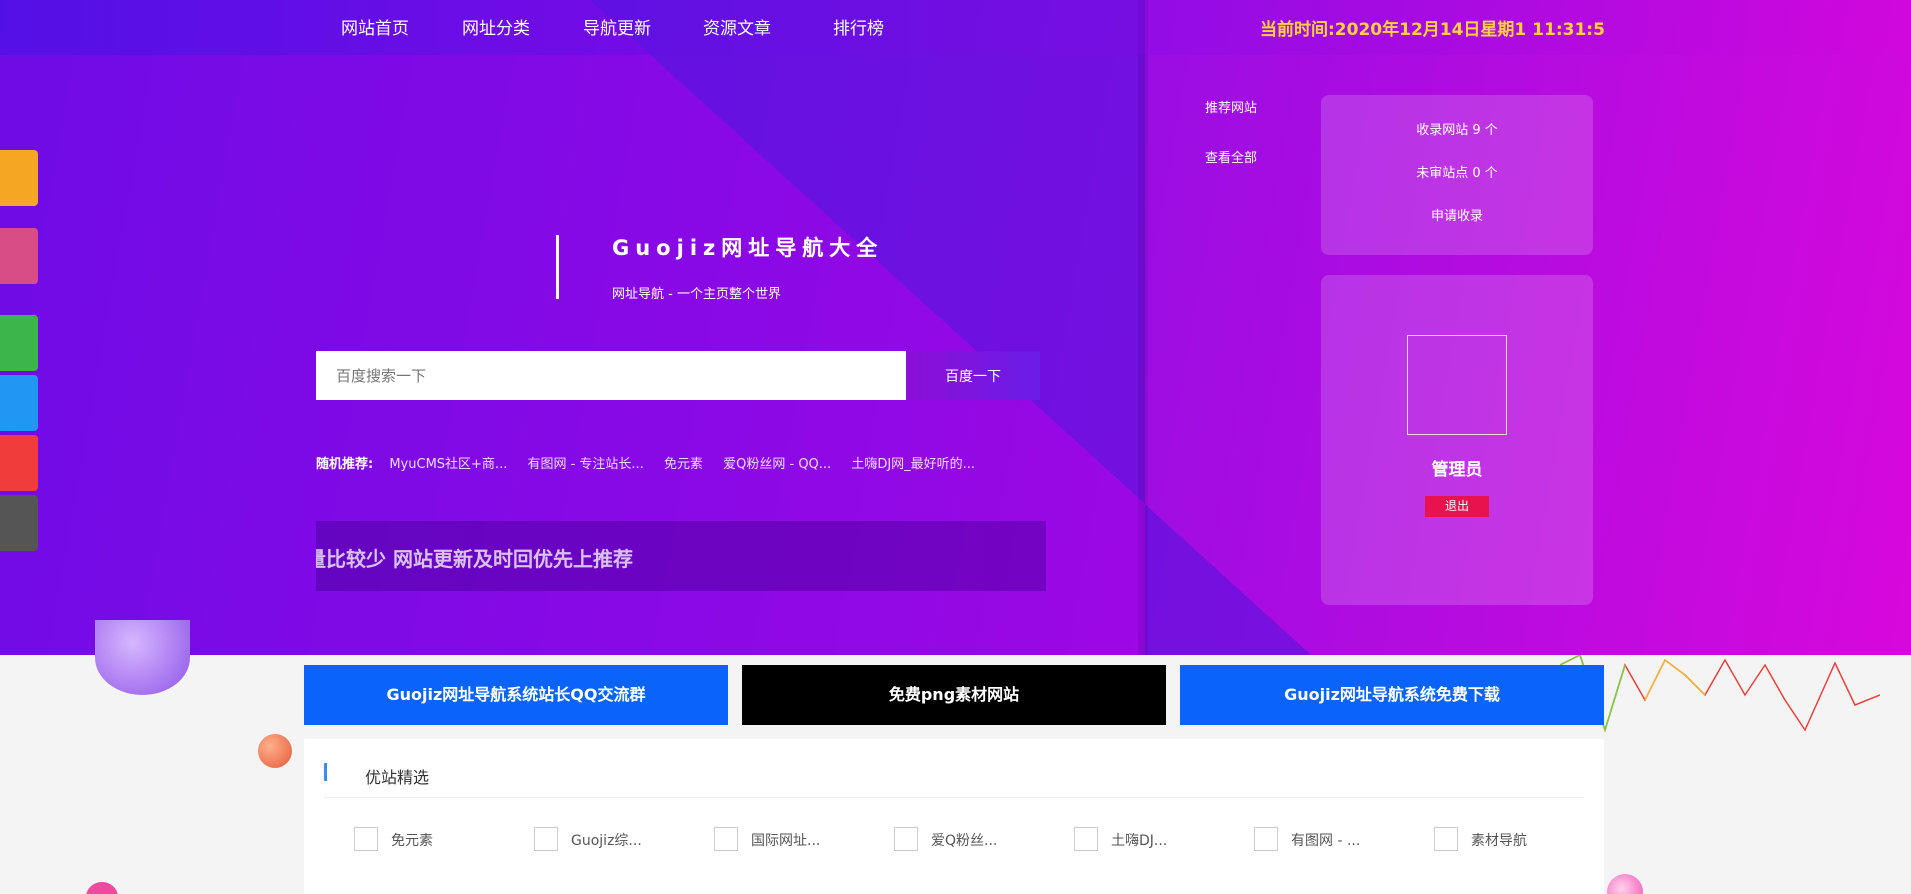  What do you see at coordinates (1457, 130) in the screenshot?
I see `indexed-sites-count: 收录网站 9 个` at bounding box center [1457, 130].